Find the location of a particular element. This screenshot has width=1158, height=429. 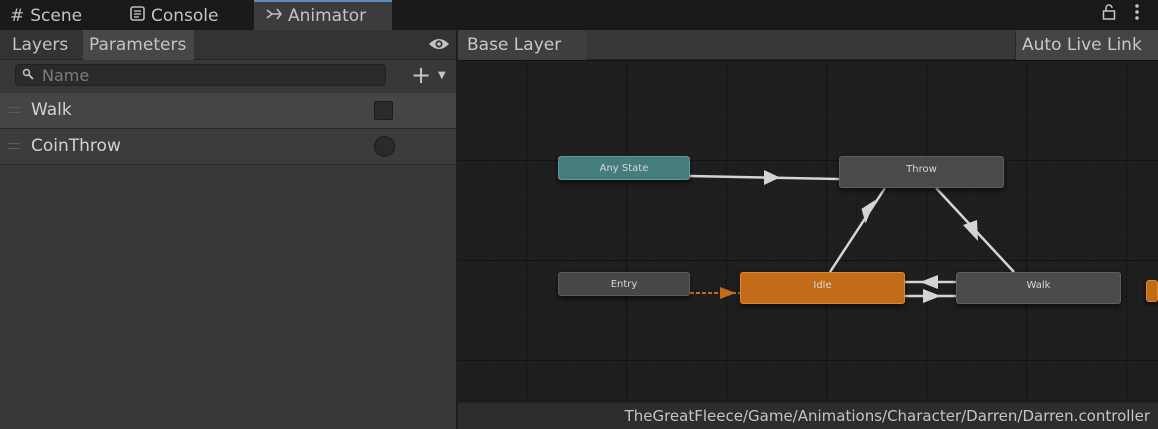

tab-layers: Layers is located at coordinates (40, 45).